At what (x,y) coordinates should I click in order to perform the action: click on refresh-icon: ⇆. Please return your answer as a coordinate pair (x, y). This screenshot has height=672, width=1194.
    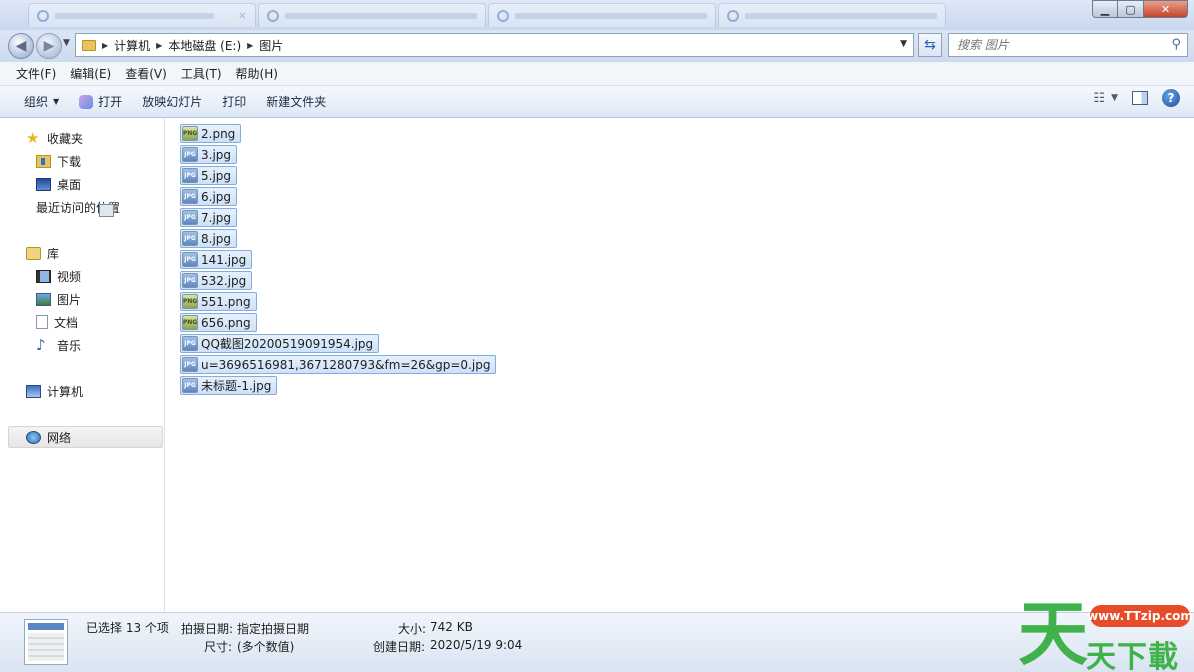
    Looking at the image, I should click on (930, 45).